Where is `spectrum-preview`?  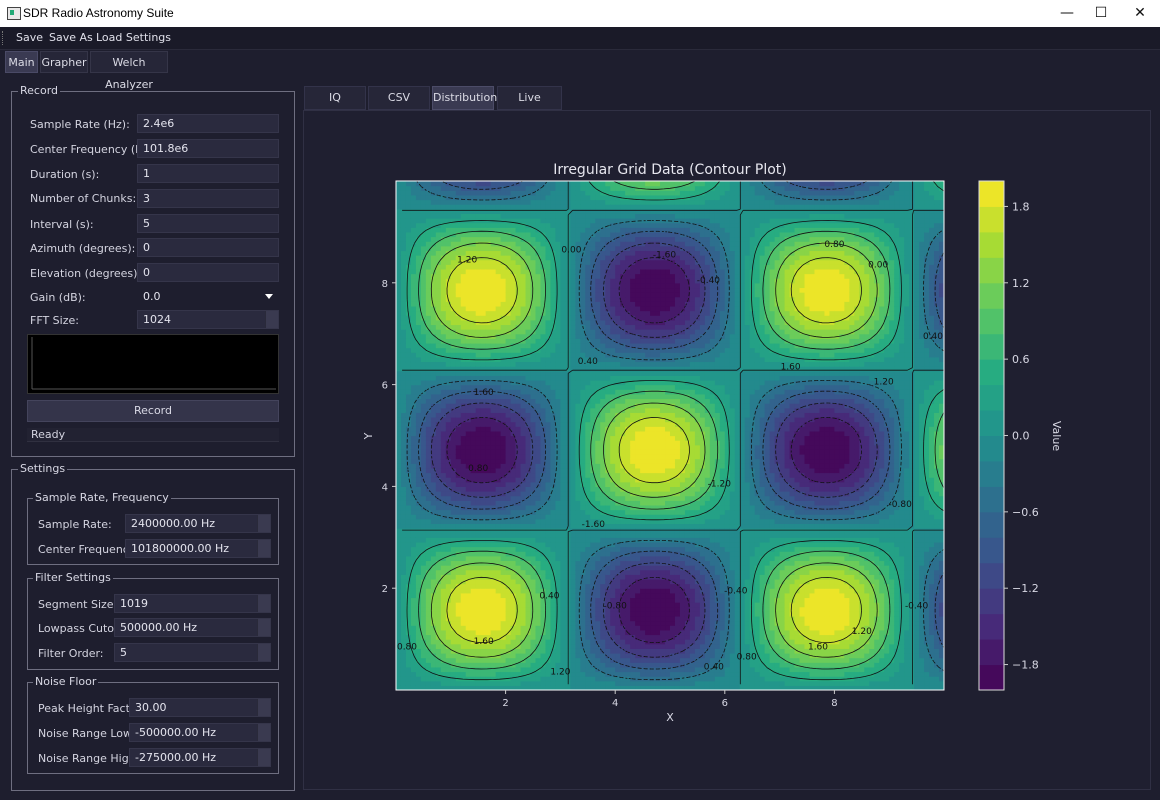
spectrum-preview is located at coordinates (153, 364).